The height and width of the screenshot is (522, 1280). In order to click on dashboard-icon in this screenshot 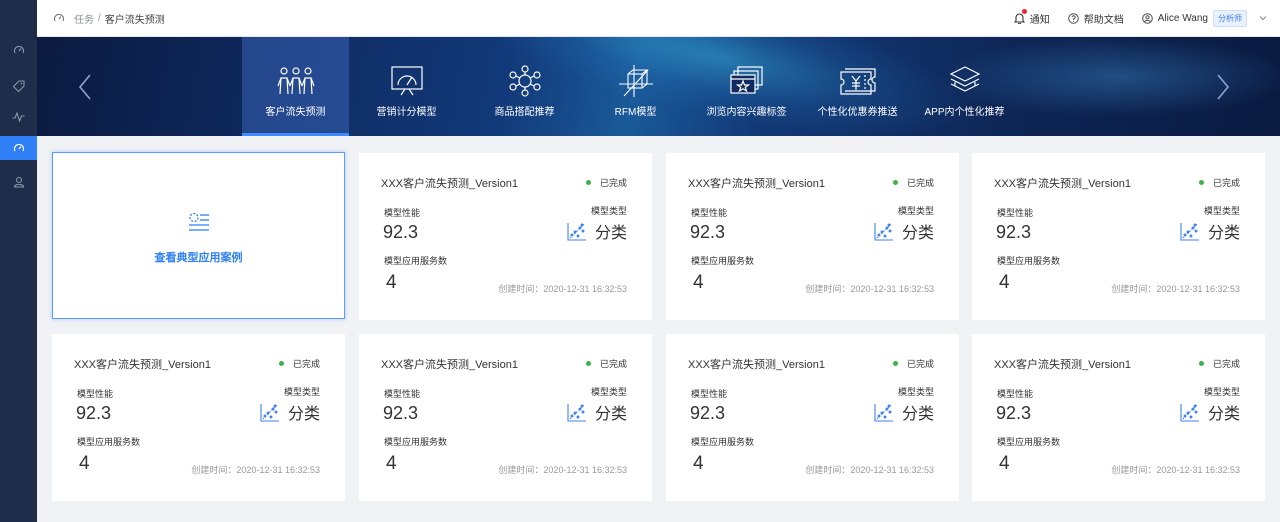, I will do `click(407, 81)`.